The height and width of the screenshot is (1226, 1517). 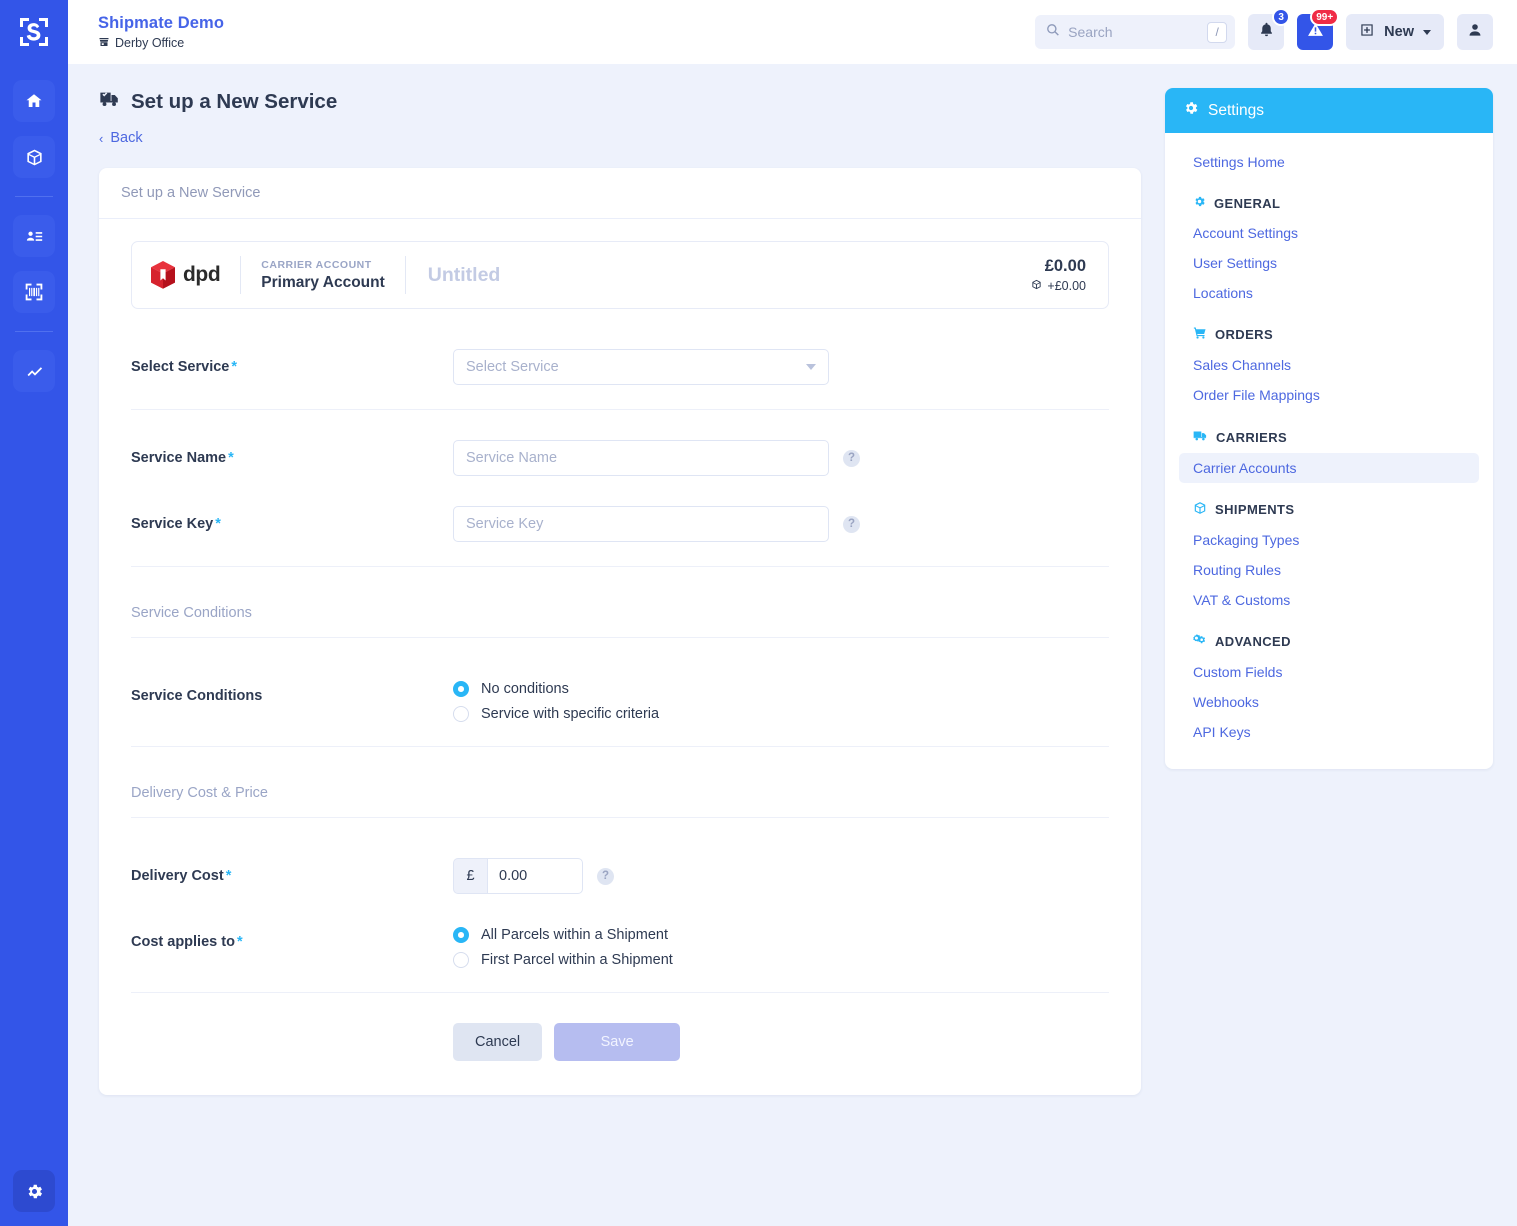 I want to click on price-summary: £0.00 +£0.00, so click(x=1058, y=275).